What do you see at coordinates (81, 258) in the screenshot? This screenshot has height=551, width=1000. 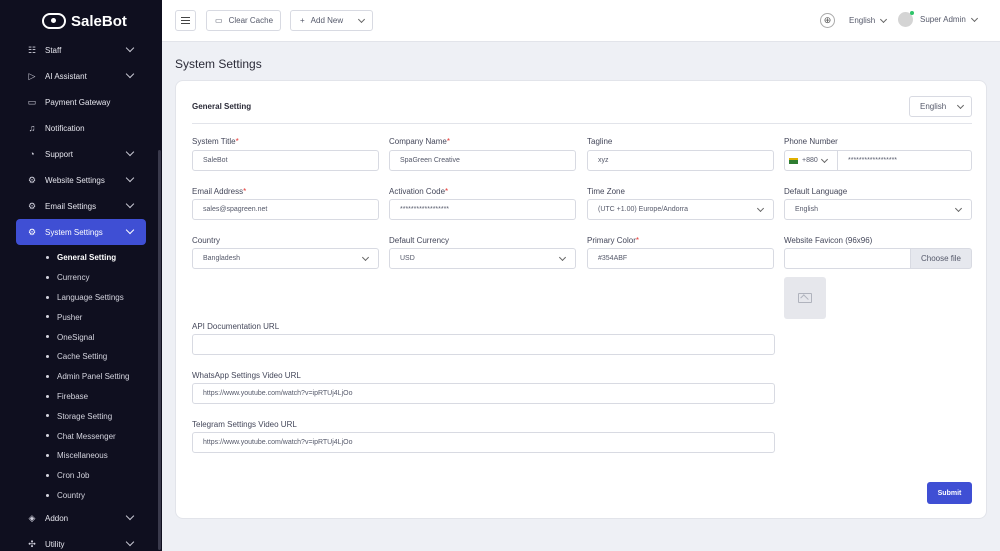 I see `subitem-general-setting: General Setting` at bounding box center [81, 258].